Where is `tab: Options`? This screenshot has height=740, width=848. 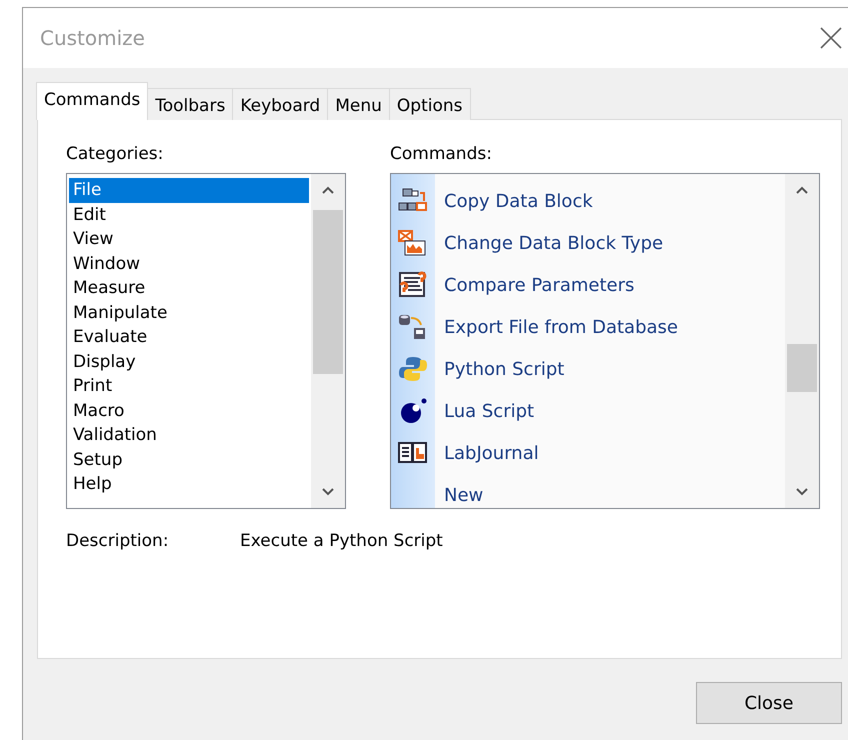 tab: Options is located at coordinates (429, 104).